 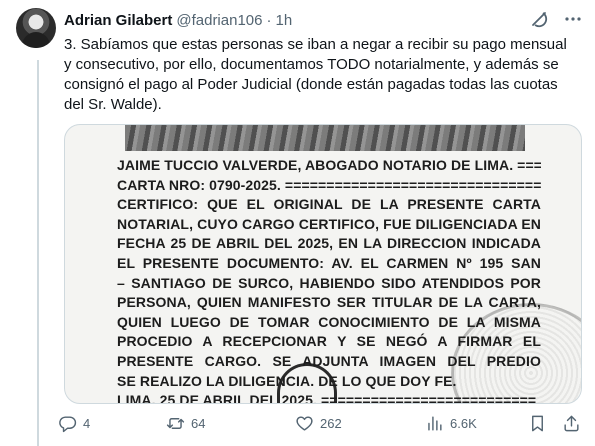 I want to click on reply-count: 4, so click(x=87, y=423).